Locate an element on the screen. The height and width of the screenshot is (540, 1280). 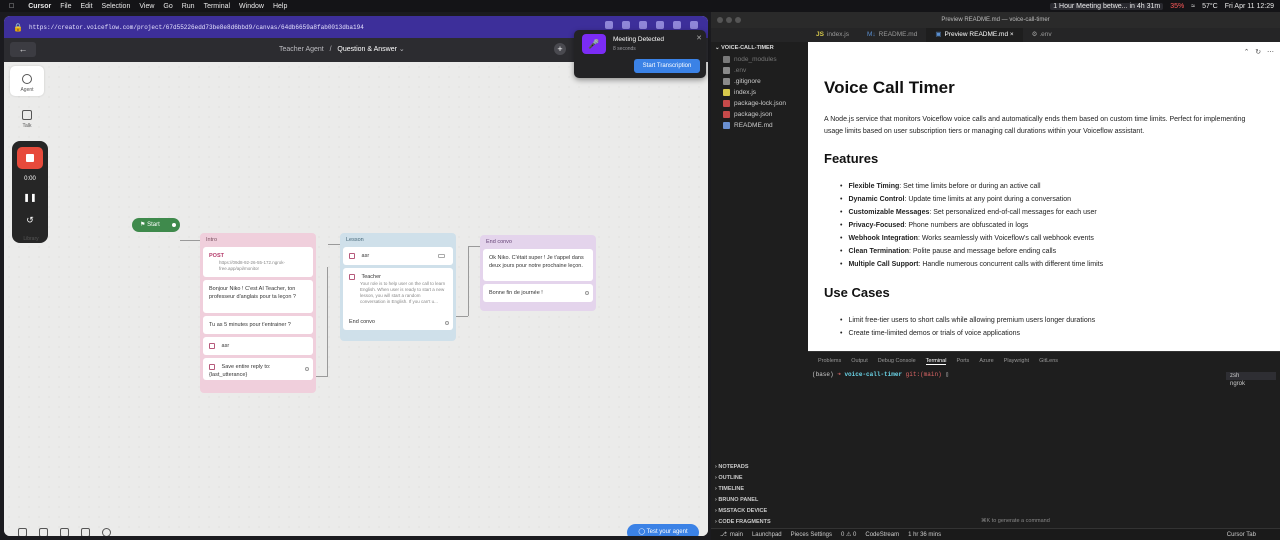
test-agent-button: ◯ Test your agent is located at coordinates (663, 530).